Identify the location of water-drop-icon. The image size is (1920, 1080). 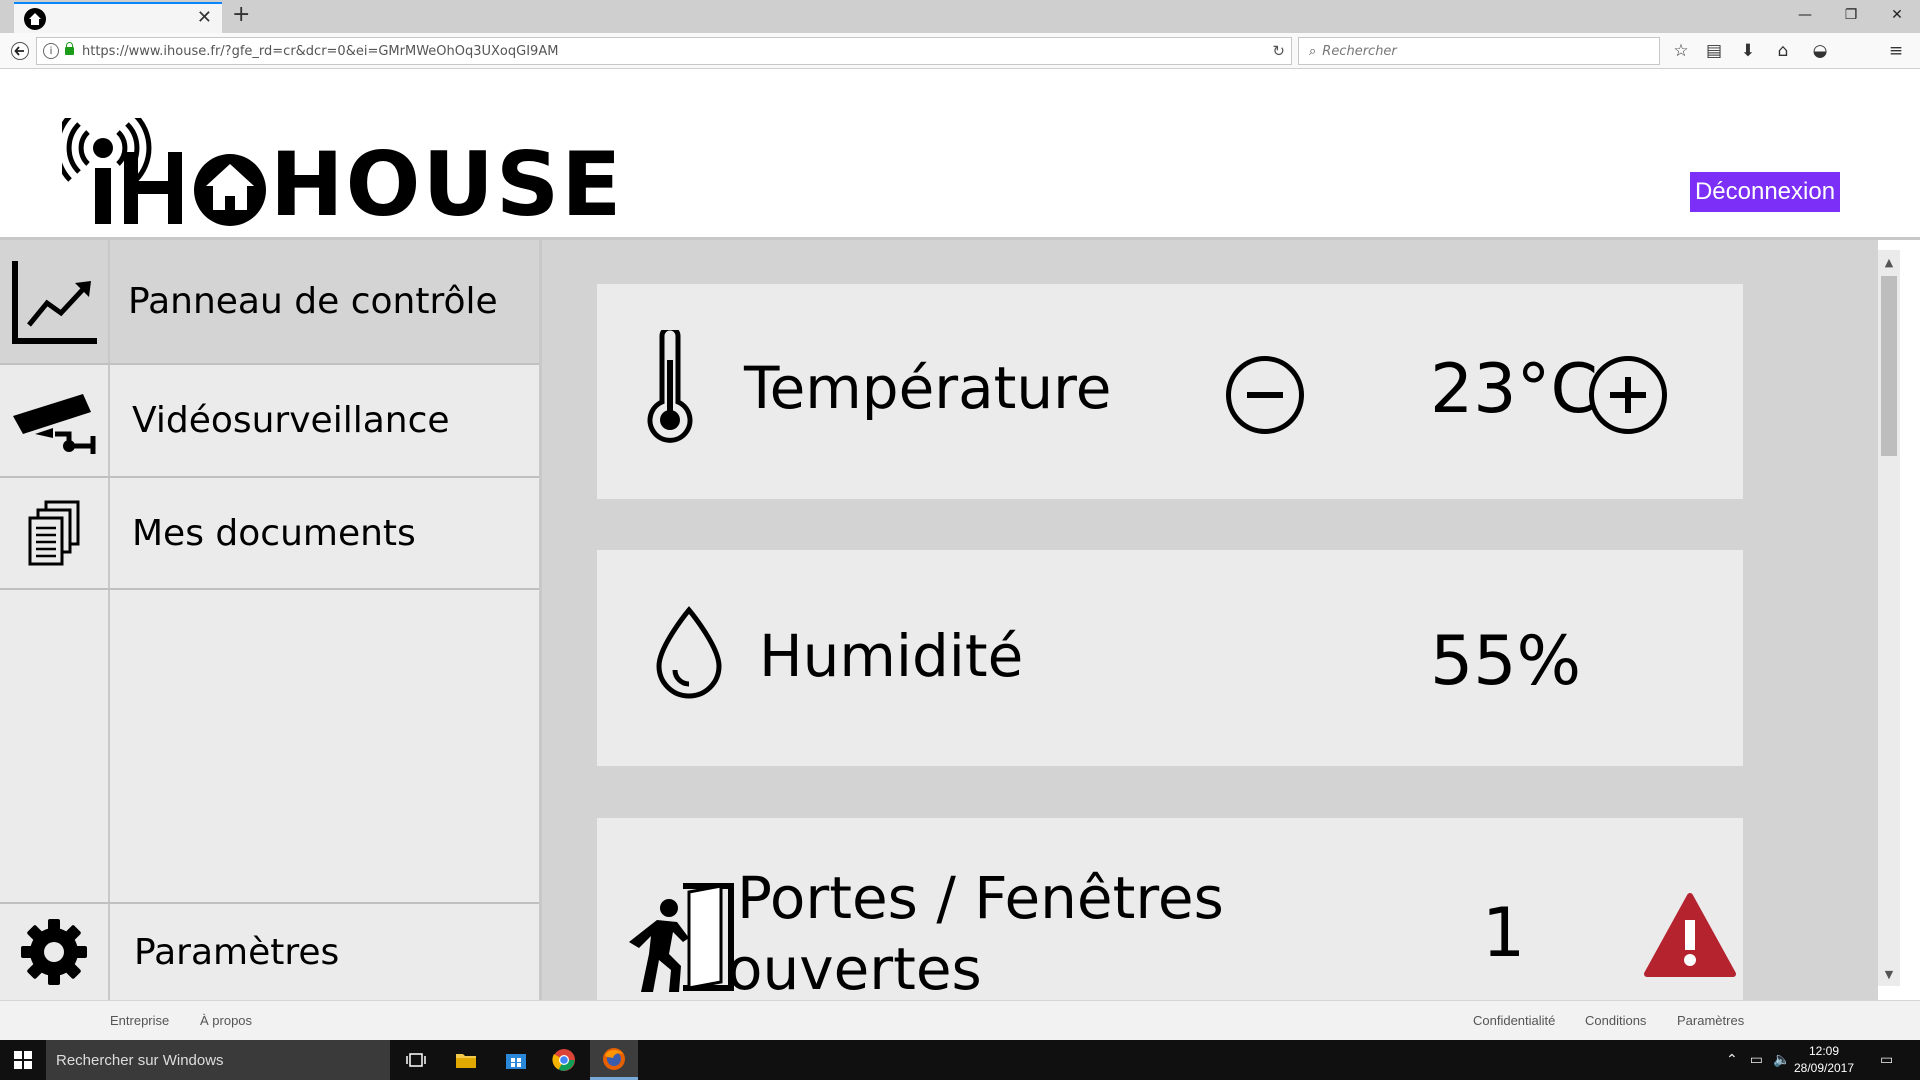
(689, 652).